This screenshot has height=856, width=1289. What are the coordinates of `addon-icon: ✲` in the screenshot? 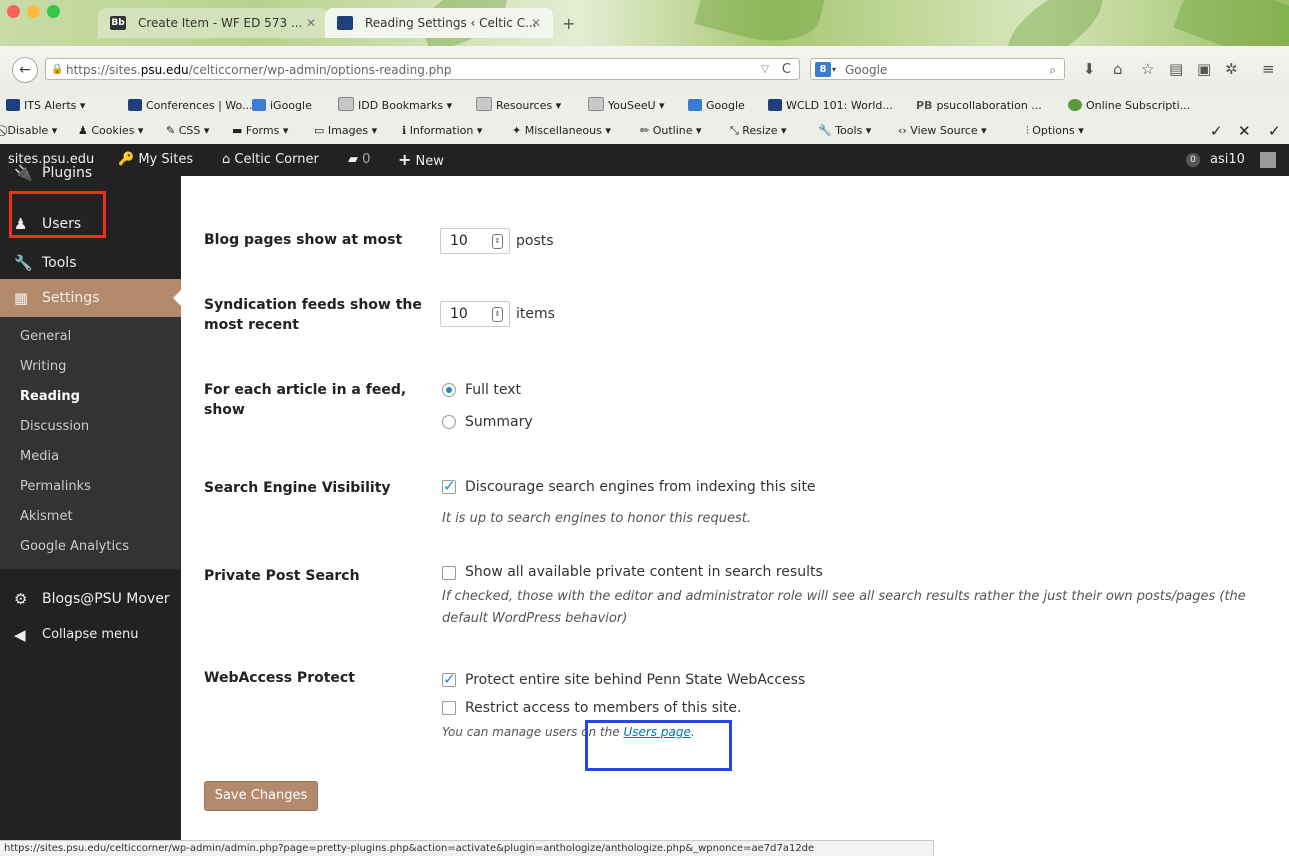 It's located at (1231, 69).